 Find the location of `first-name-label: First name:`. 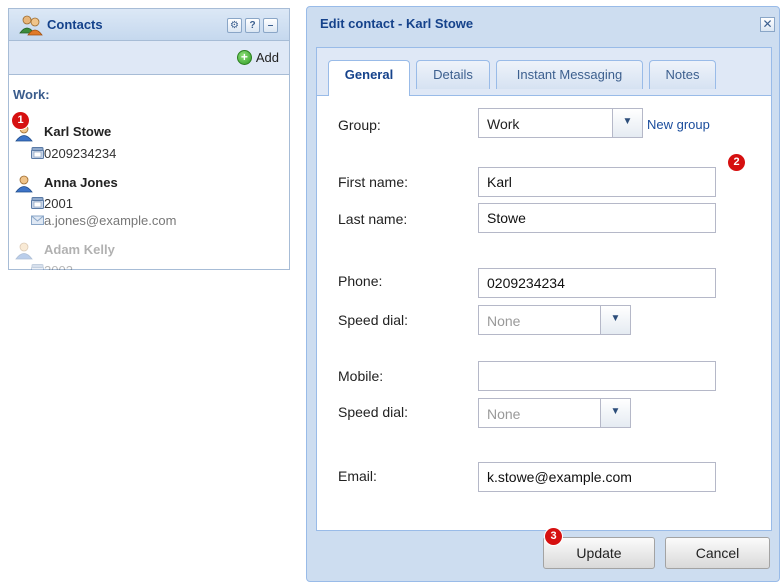

first-name-label: First name: is located at coordinates (373, 182).